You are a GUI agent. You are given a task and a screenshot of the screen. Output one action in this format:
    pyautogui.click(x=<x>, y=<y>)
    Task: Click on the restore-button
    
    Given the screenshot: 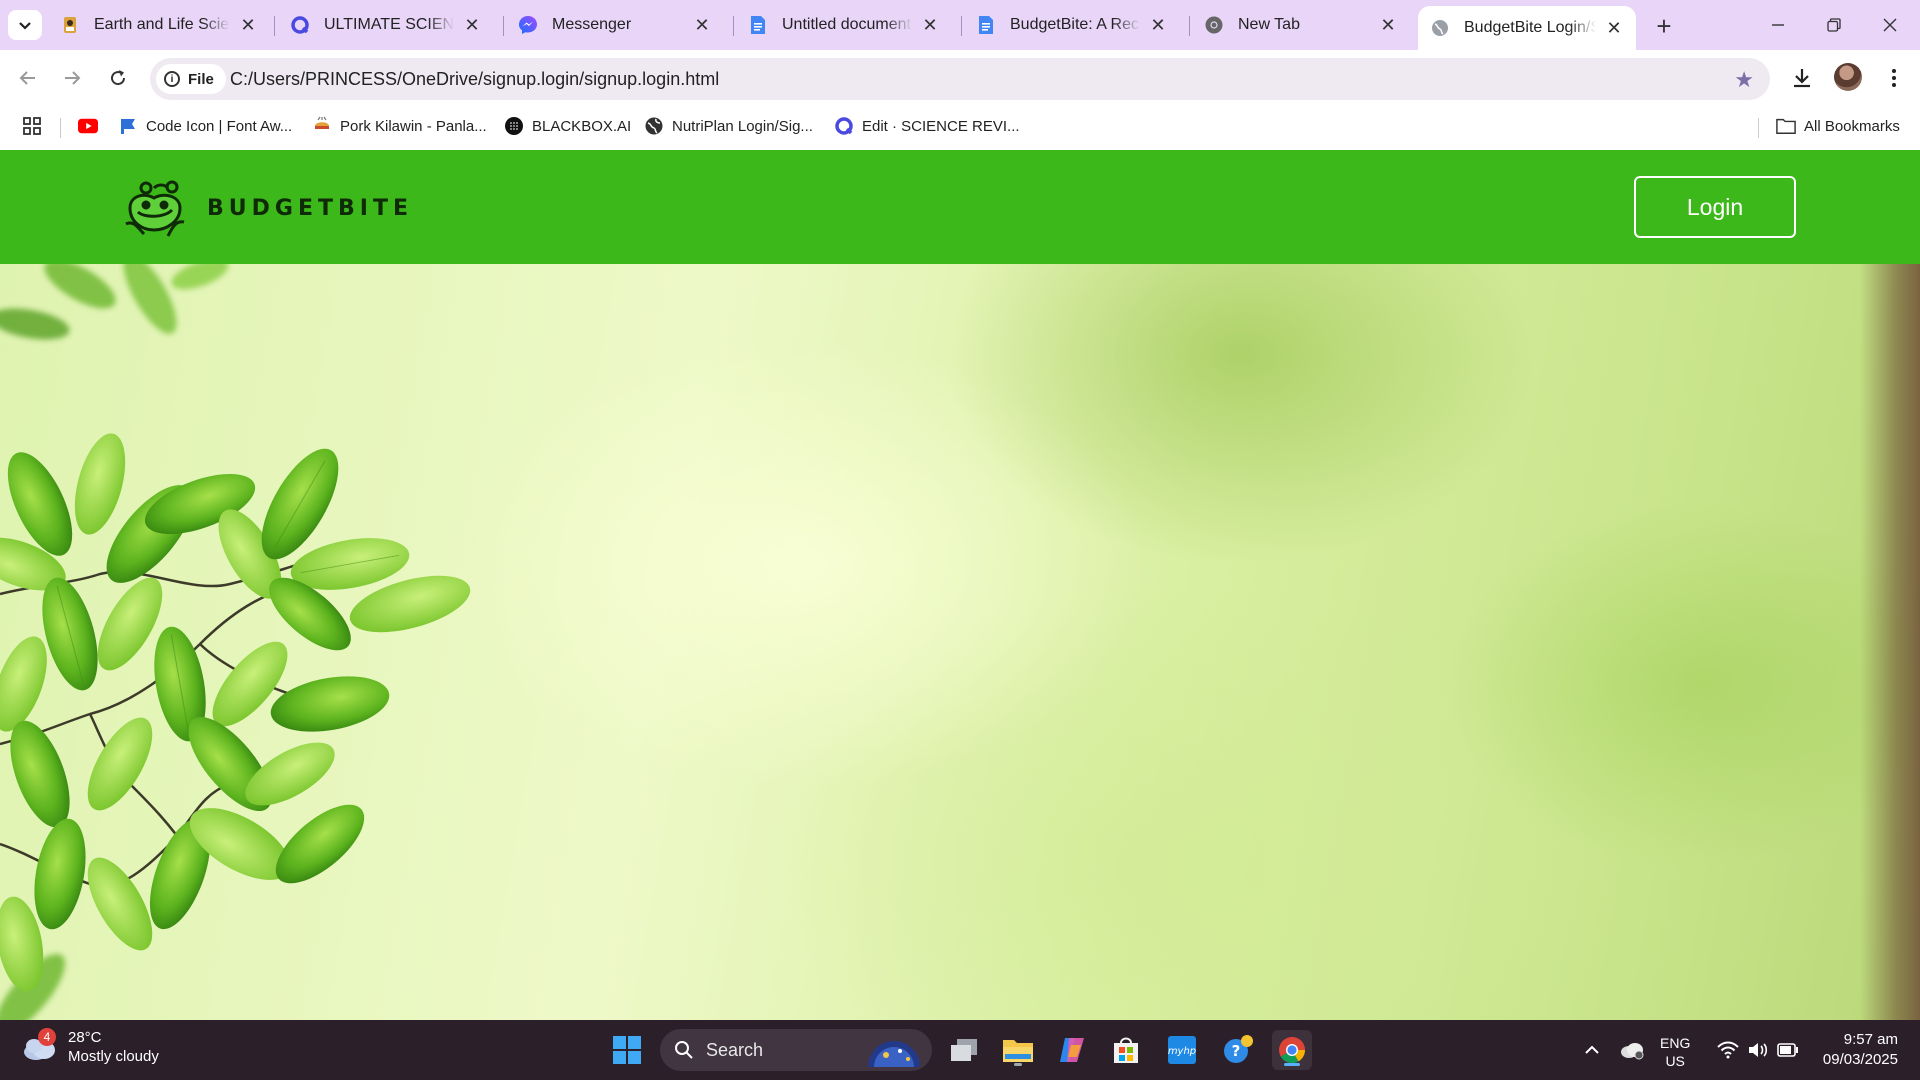 What is the action you would take?
    pyautogui.click(x=1834, y=25)
    